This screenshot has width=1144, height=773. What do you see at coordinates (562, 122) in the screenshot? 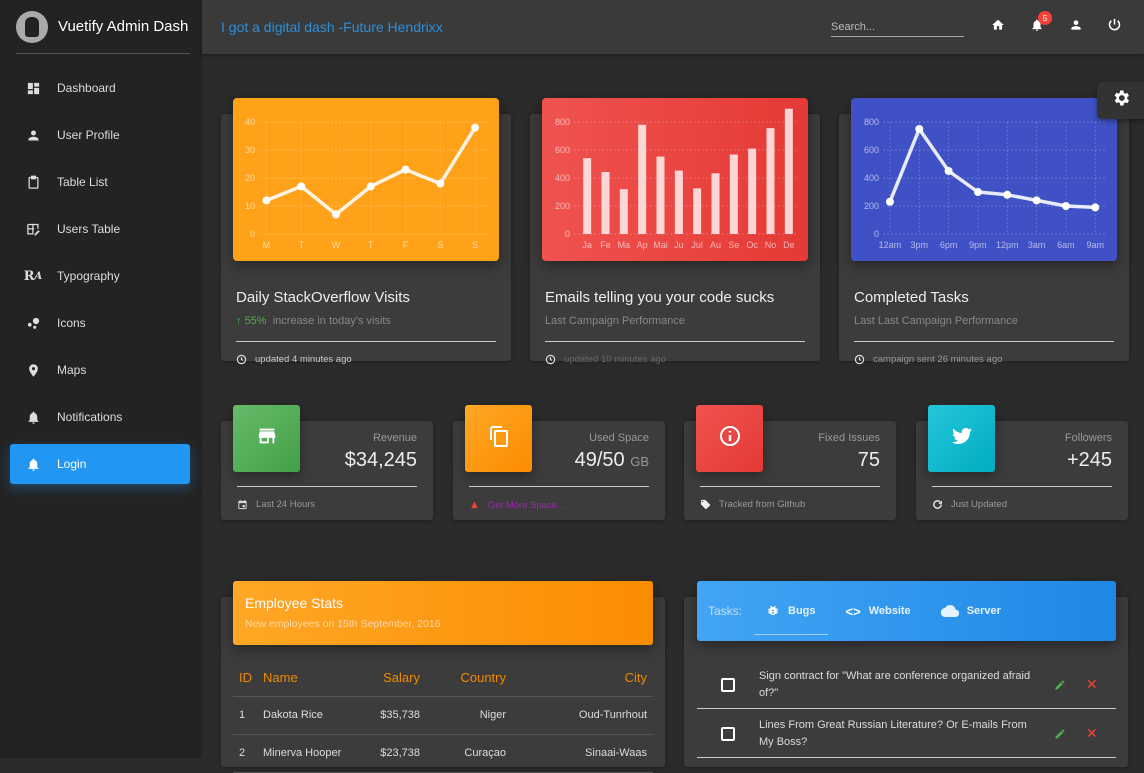
I see `y-tick-label: 800` at bounding box center [562, 122].